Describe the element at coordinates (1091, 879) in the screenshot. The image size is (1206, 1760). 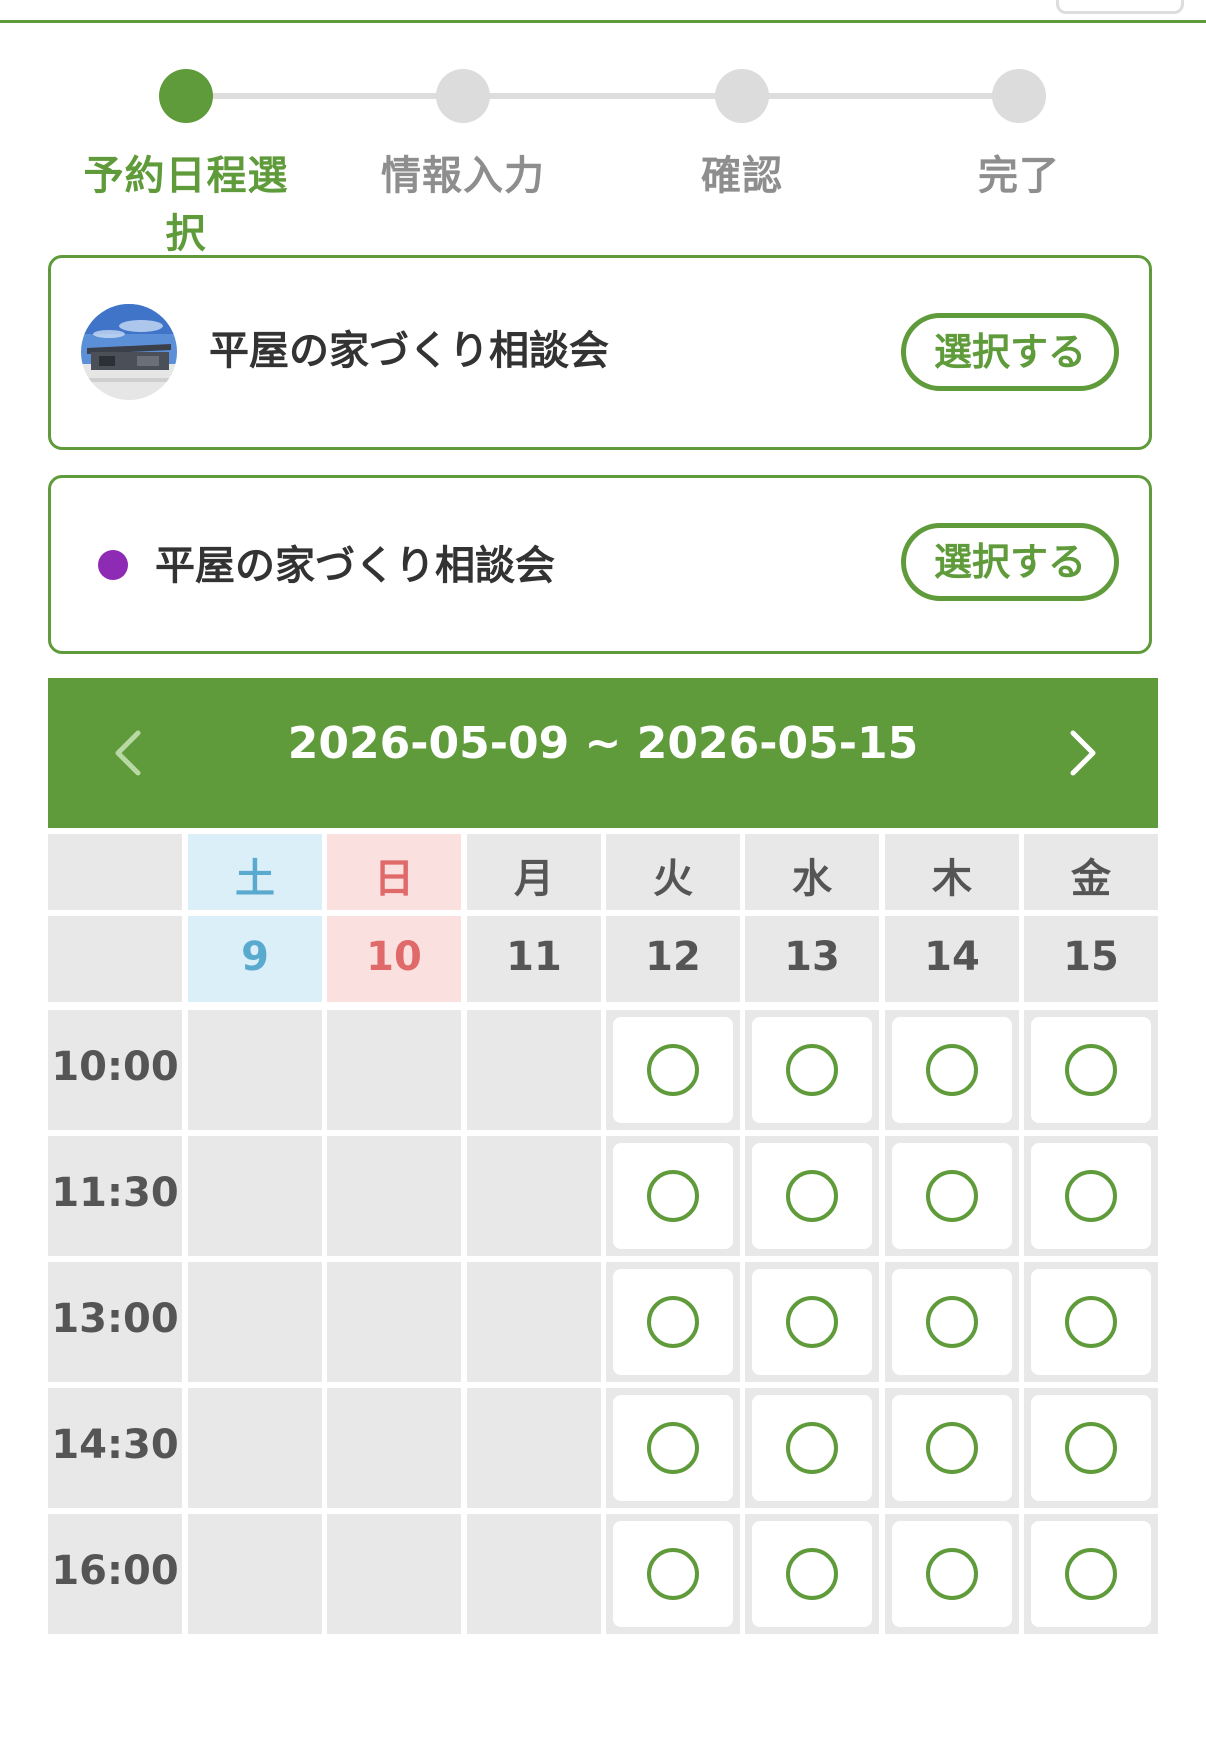
I see `weekday-label: 金` at that location.